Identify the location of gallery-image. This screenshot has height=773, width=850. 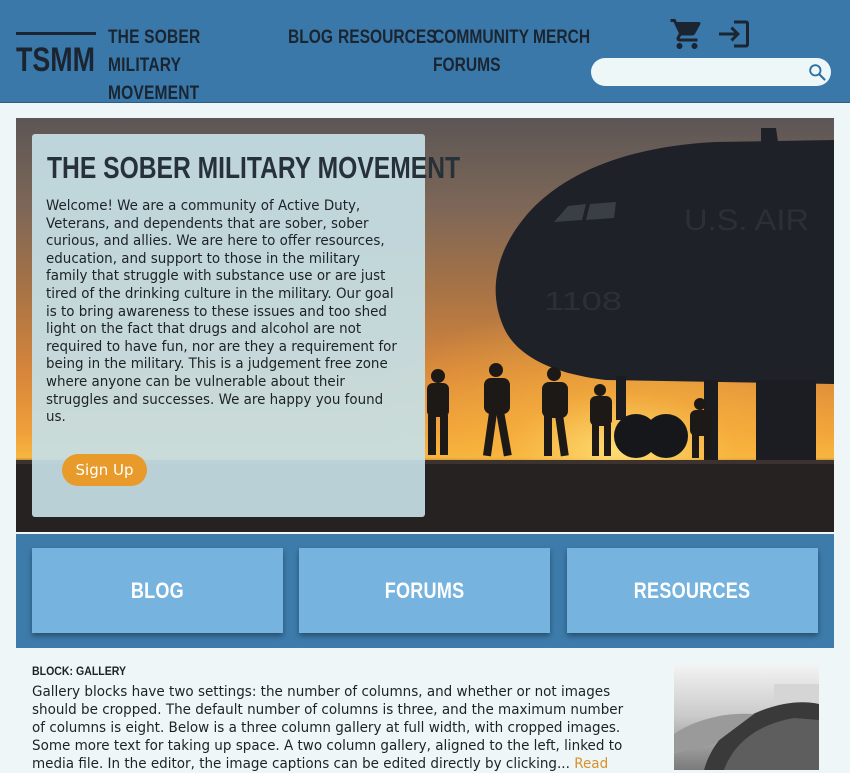
(746, 717).